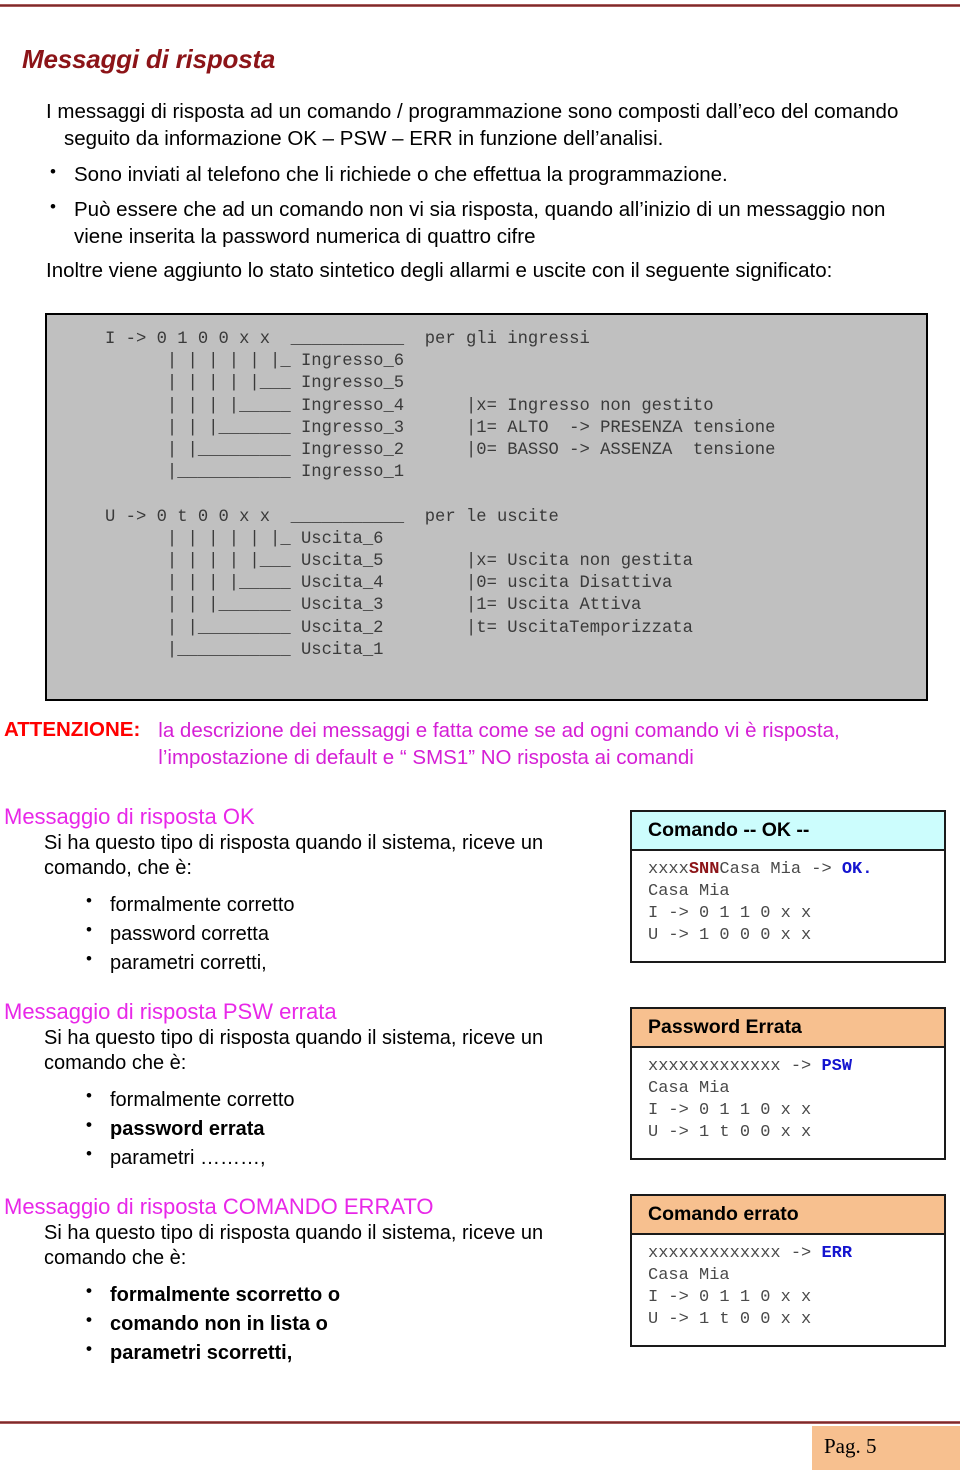 The image size is (960, 1474). What do you see at coordinates (201, 1352) in the screenshot?
I see `bullet-label: parametri scorretti,` at bounding box center [201, 1352].